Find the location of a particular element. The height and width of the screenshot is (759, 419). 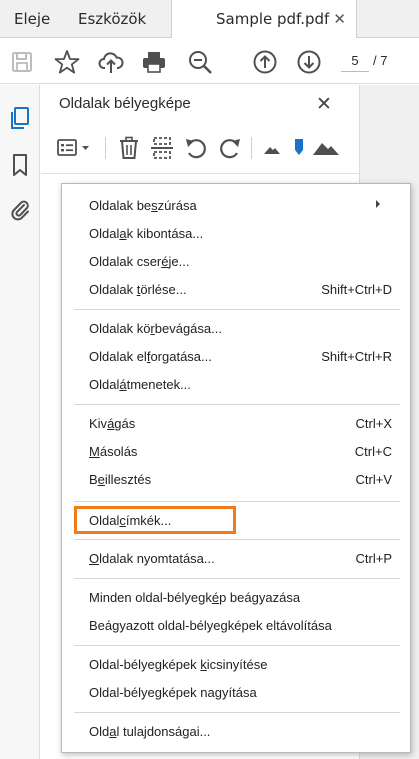

menu-item-shortcut: Ctrl+C is located at coordinates (373, 451).